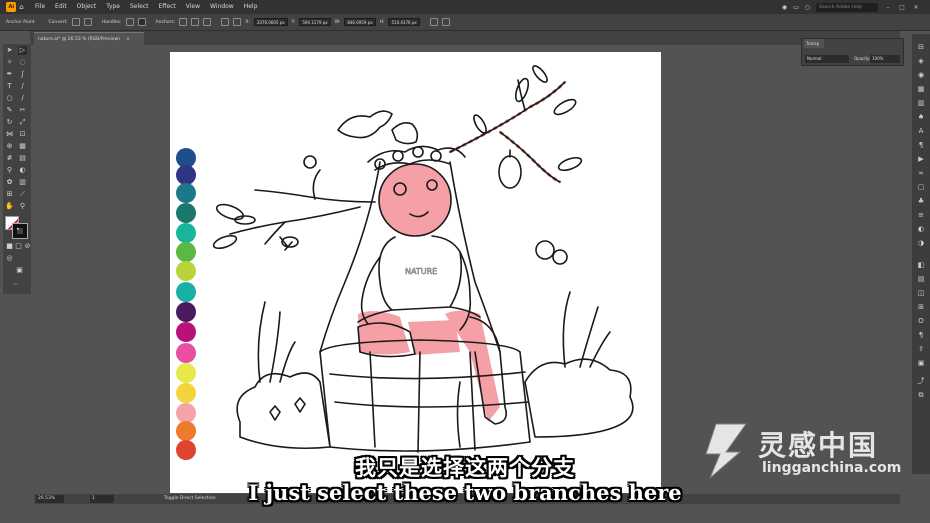 This screenshot has width=930, height=523. What do you see at coordinates (921, 145) in the screenshot?
I see `paragraph-icon: ¶` at bounding box center [921, 145].